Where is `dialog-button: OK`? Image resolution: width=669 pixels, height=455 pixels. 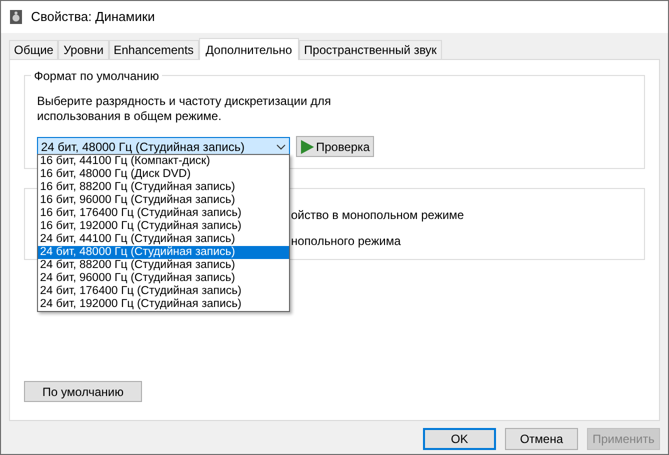
dialog-button: OK is located at coordinates (459, 439).